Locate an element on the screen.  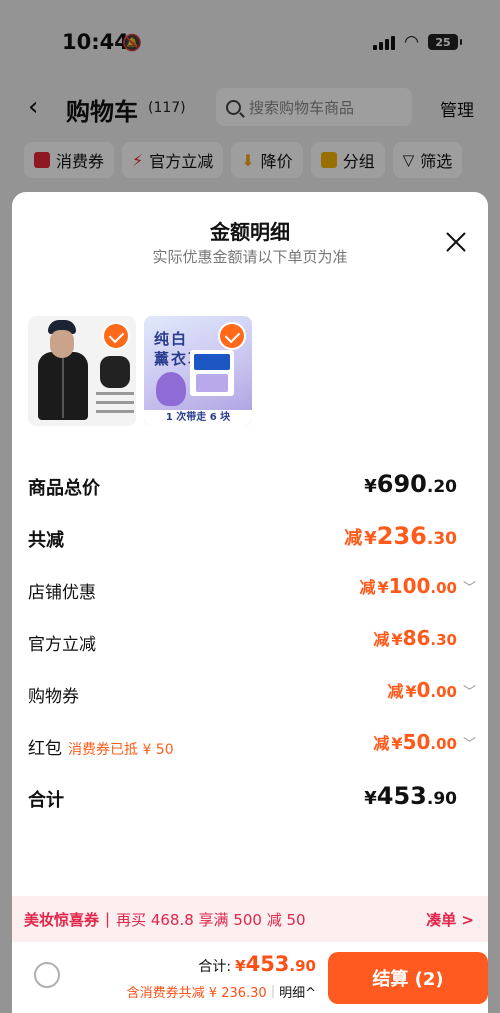
row-value: ¥ 453 .90 ﹀ is located at coordinates (419, 796).